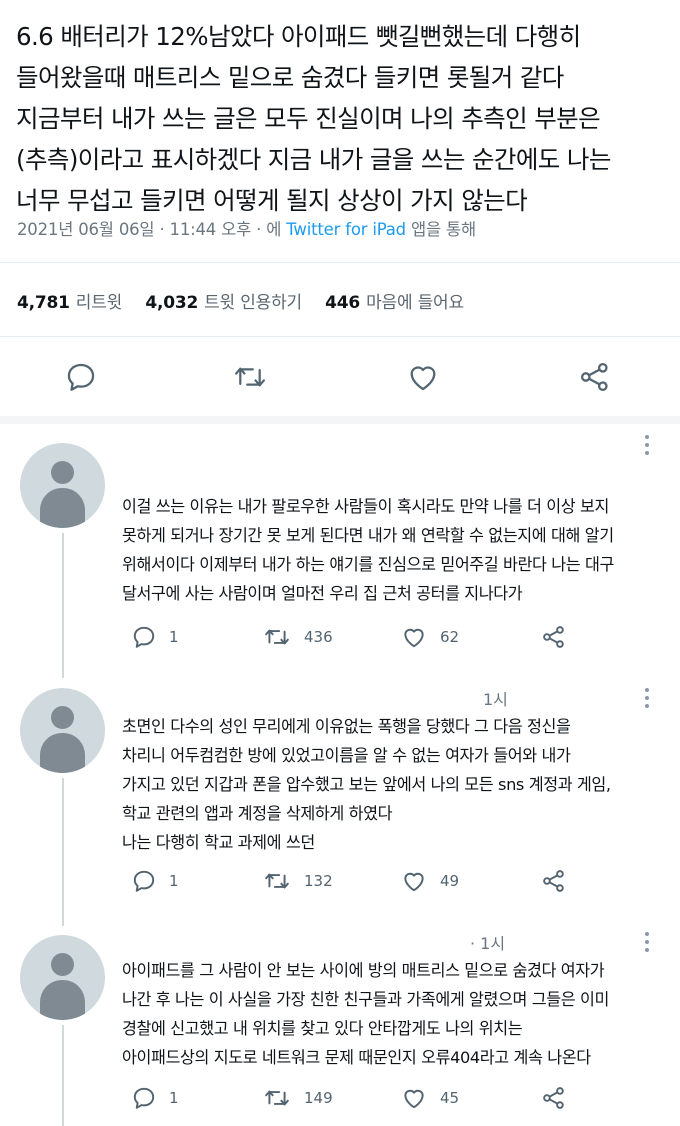 The image size is (680, 1126). What do you see at coordinates (272, 200) in the screenshot?
I see `tweet-line: 너무 무섭고 들키면 어떻게 될지 상상이 가지 않는다` at bounding box center [272, 200].